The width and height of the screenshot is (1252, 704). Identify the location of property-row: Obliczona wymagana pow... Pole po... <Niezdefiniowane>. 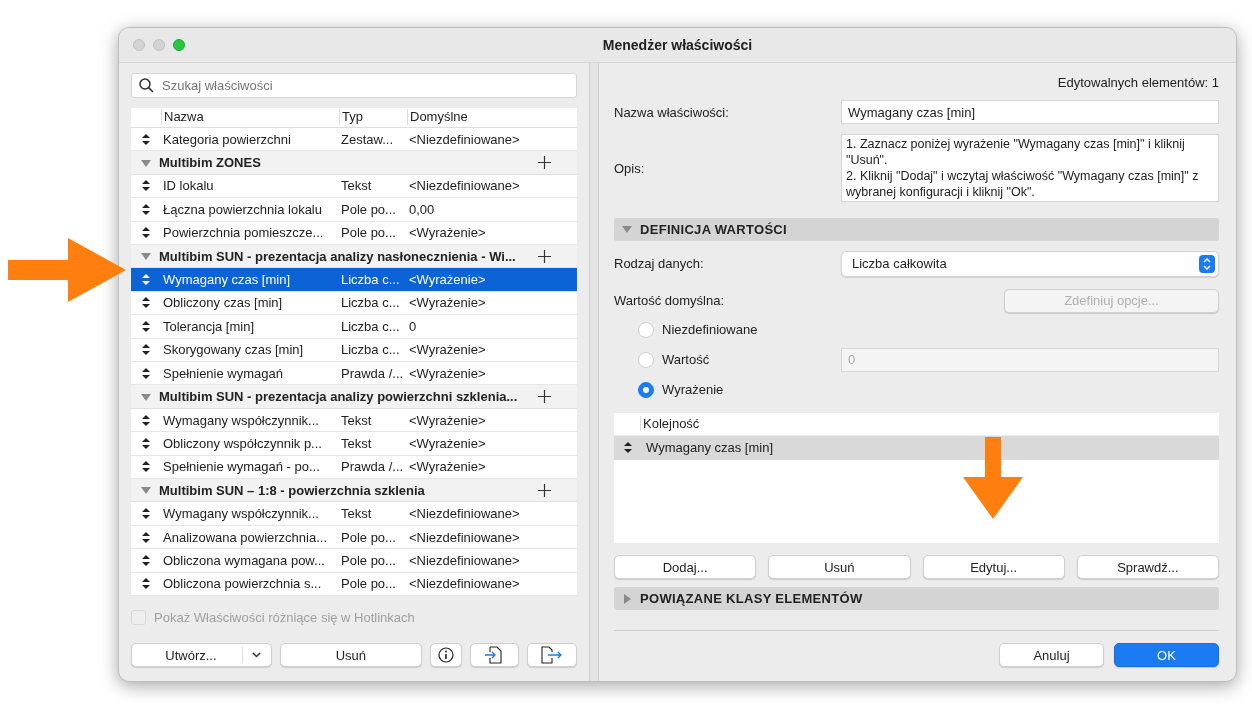
(354, 561).